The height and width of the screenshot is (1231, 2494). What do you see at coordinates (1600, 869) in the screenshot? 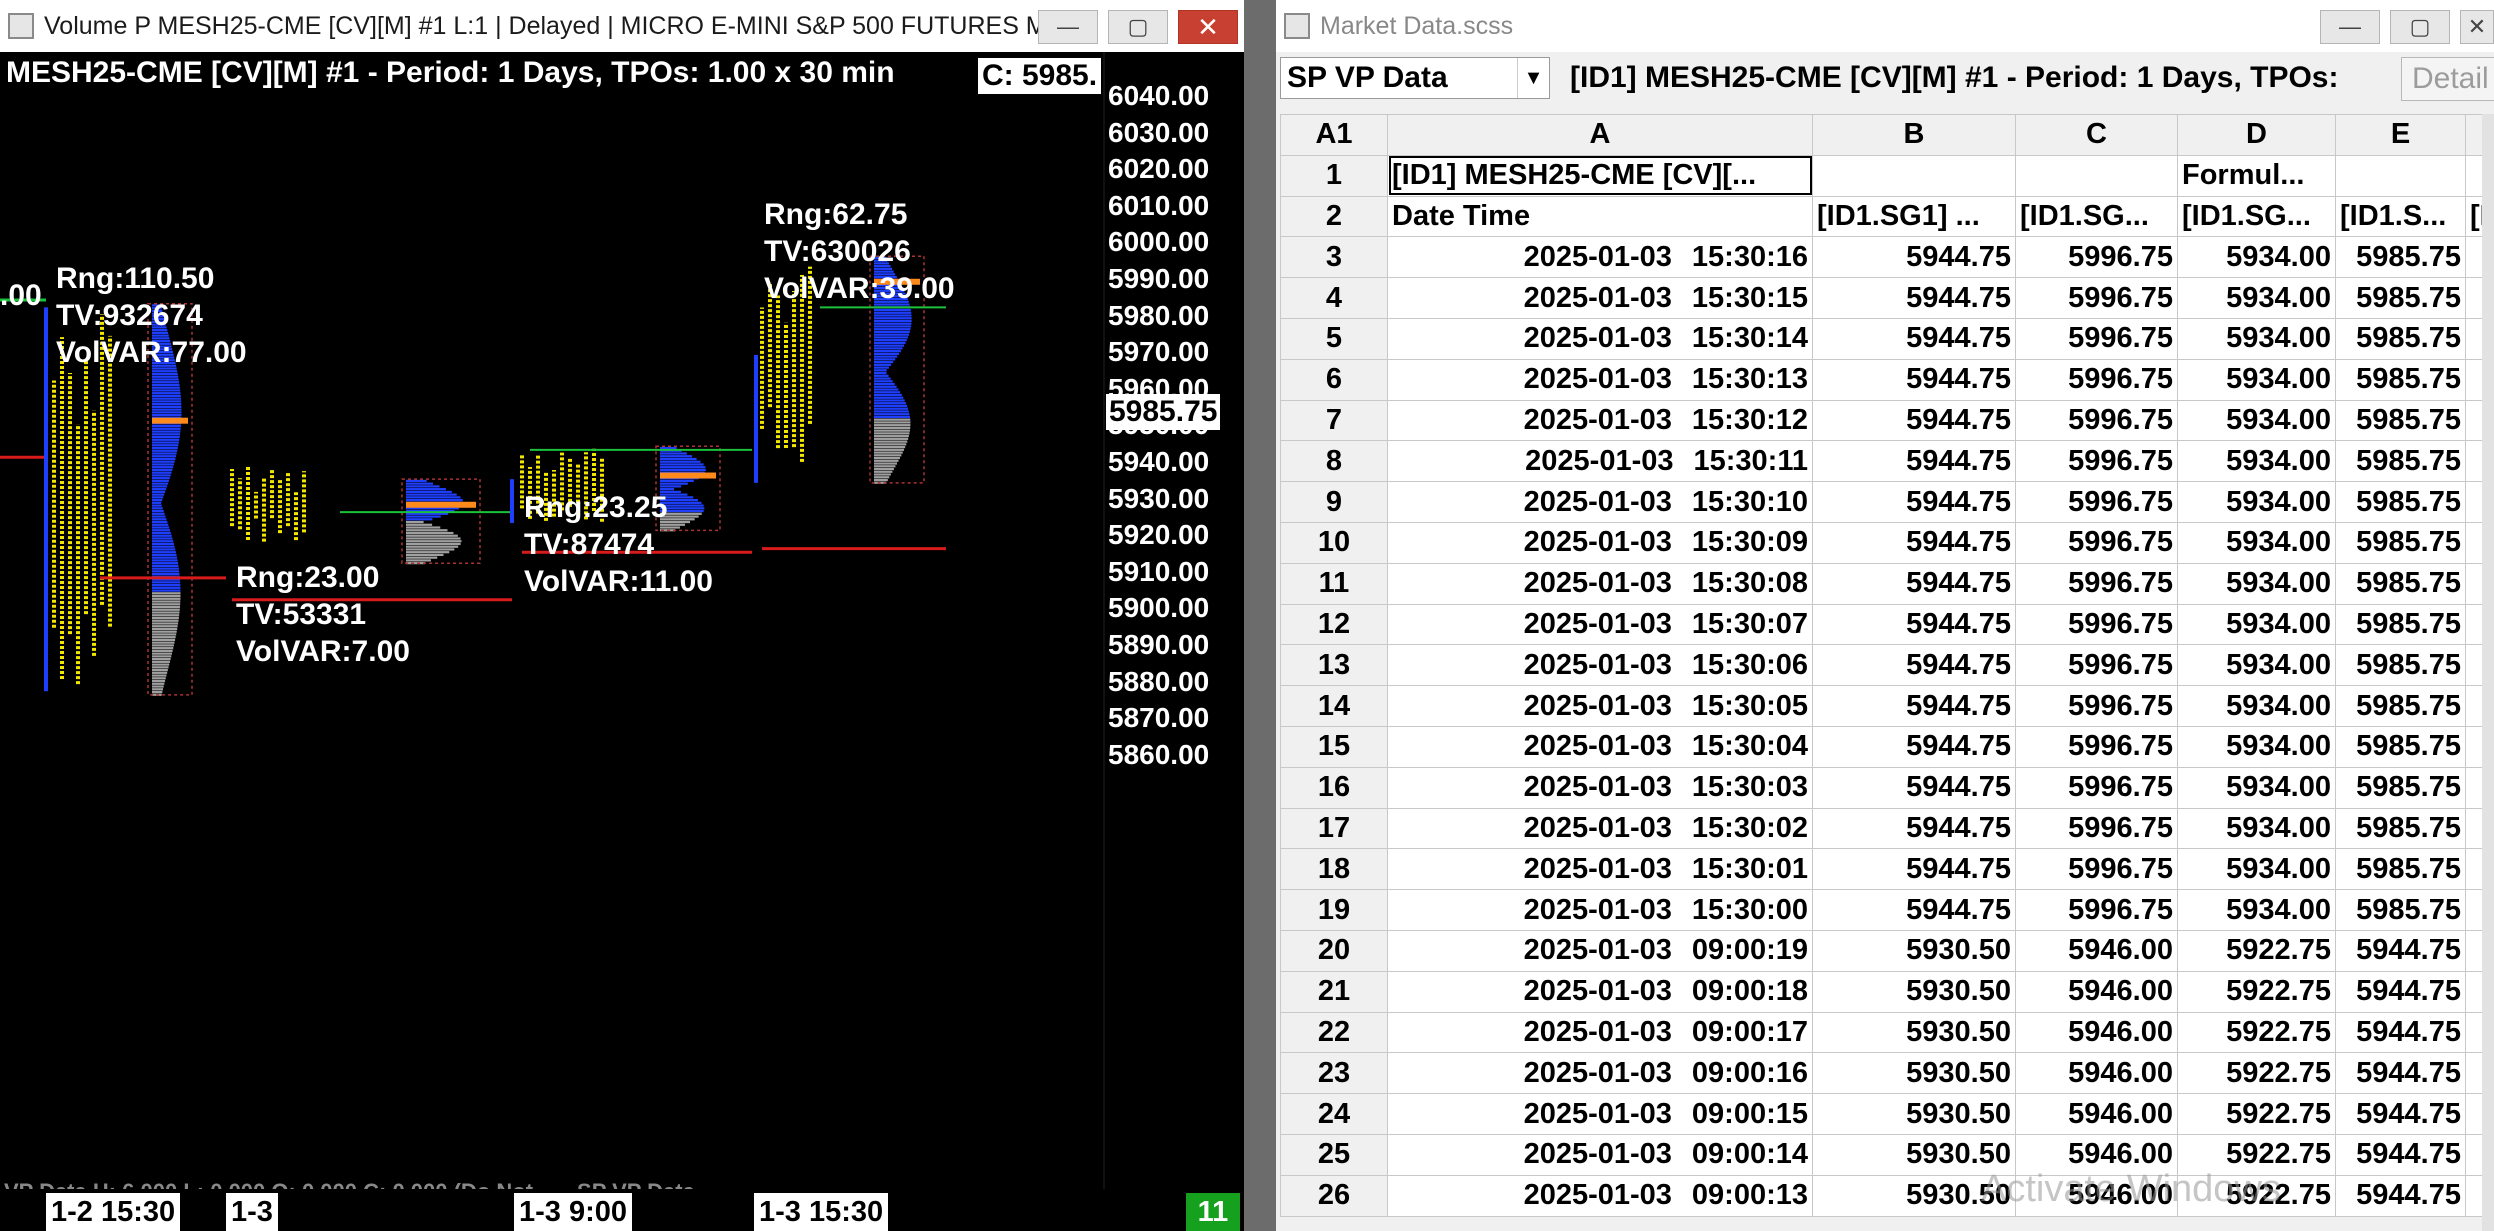
I see `cell-date-time: 2025-01-03 15:30:01` at bounding box center [1600, 869].